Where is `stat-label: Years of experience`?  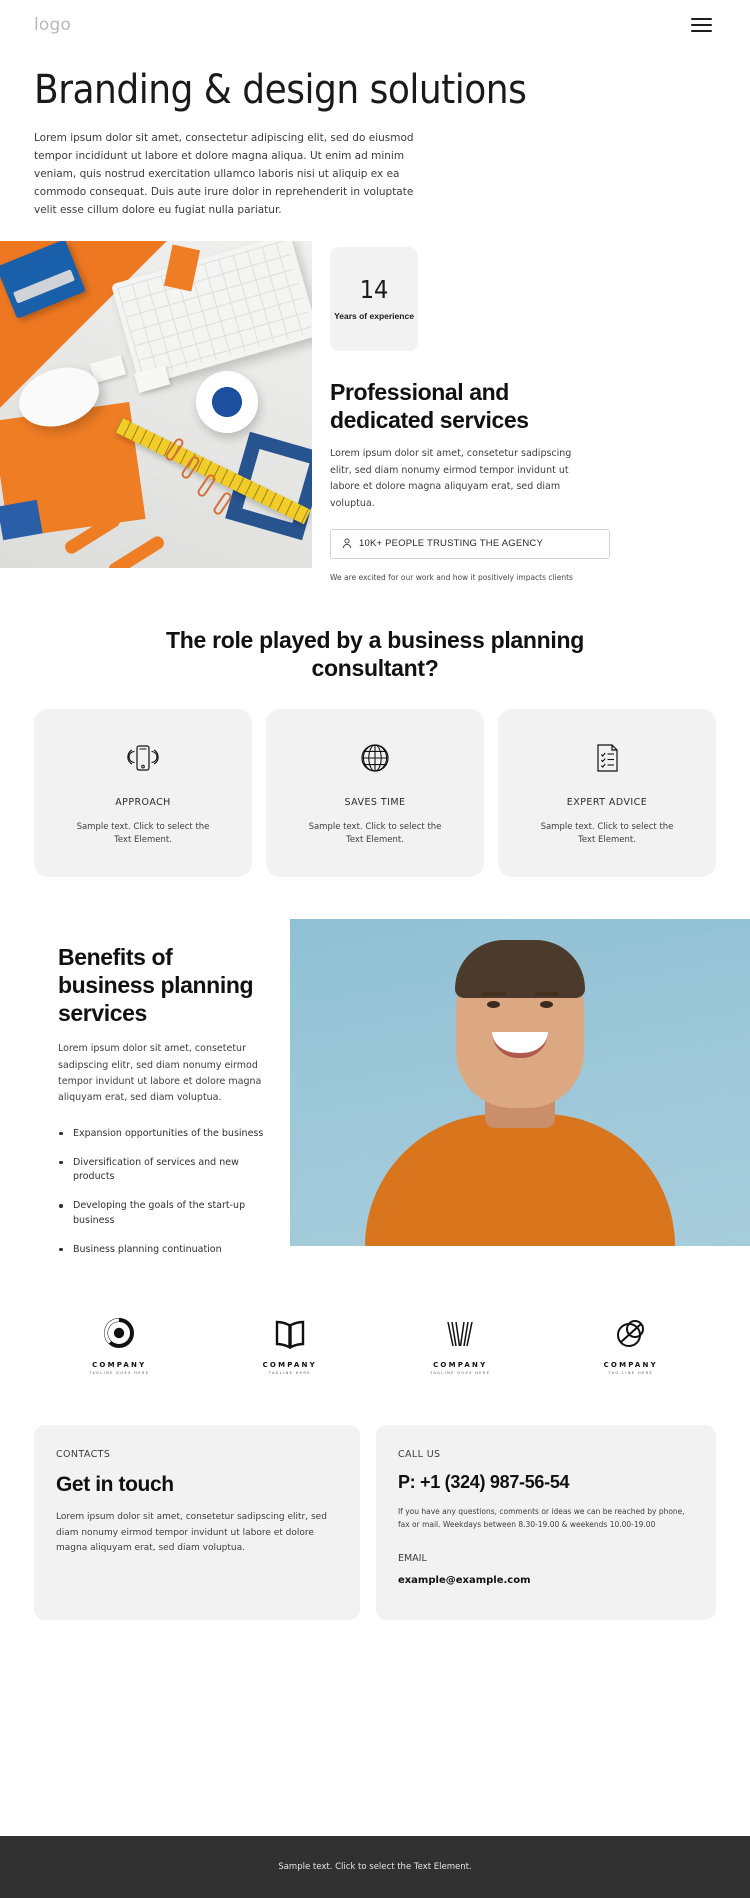
stat-label: Years of experience is located at coordinates (374, 315).